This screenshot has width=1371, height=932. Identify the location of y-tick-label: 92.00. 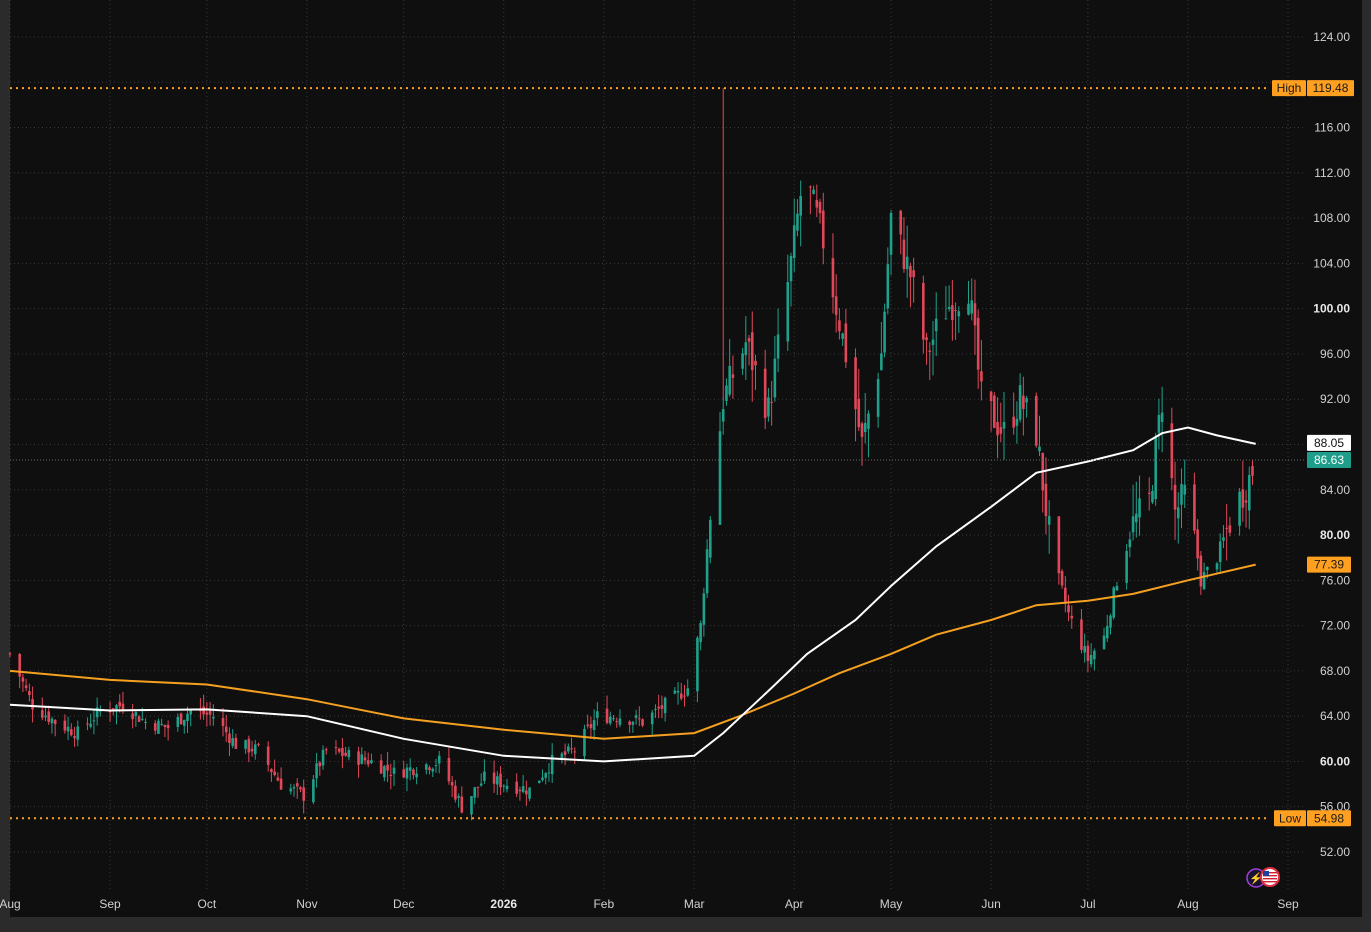
(1335, 399).